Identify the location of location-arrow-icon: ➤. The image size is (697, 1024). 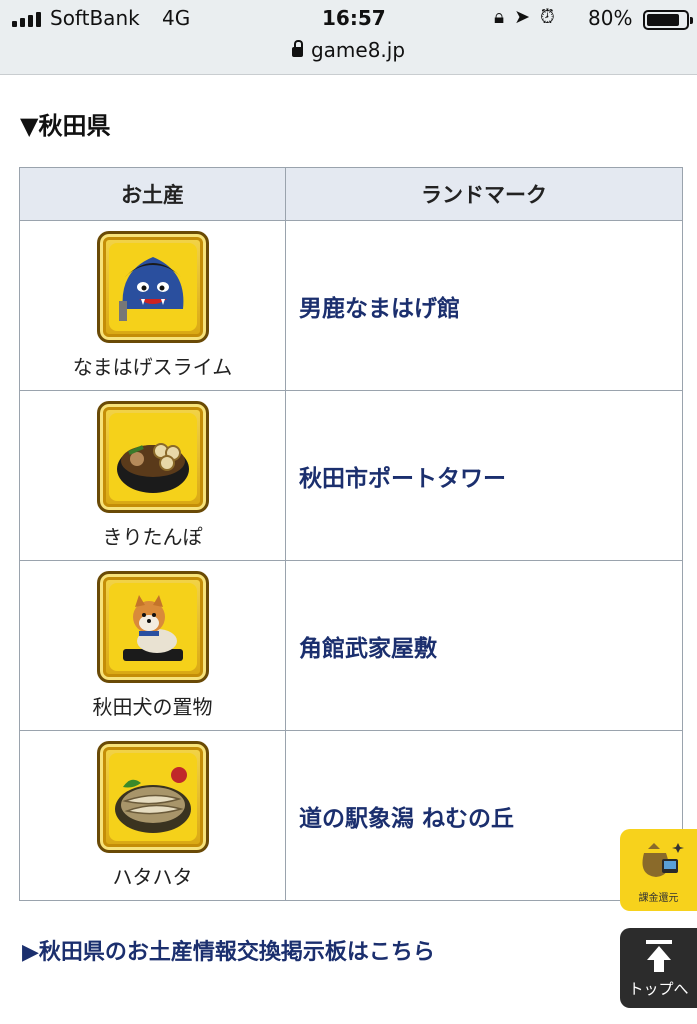
(522, 17).